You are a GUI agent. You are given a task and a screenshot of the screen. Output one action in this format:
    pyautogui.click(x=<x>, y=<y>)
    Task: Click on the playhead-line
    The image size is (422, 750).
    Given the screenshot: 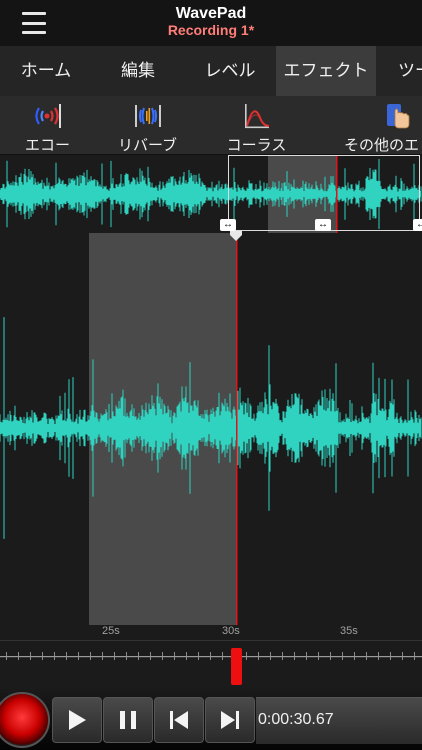 What is the action you would take?
    pyautogui.click(x=237, y=429)
    